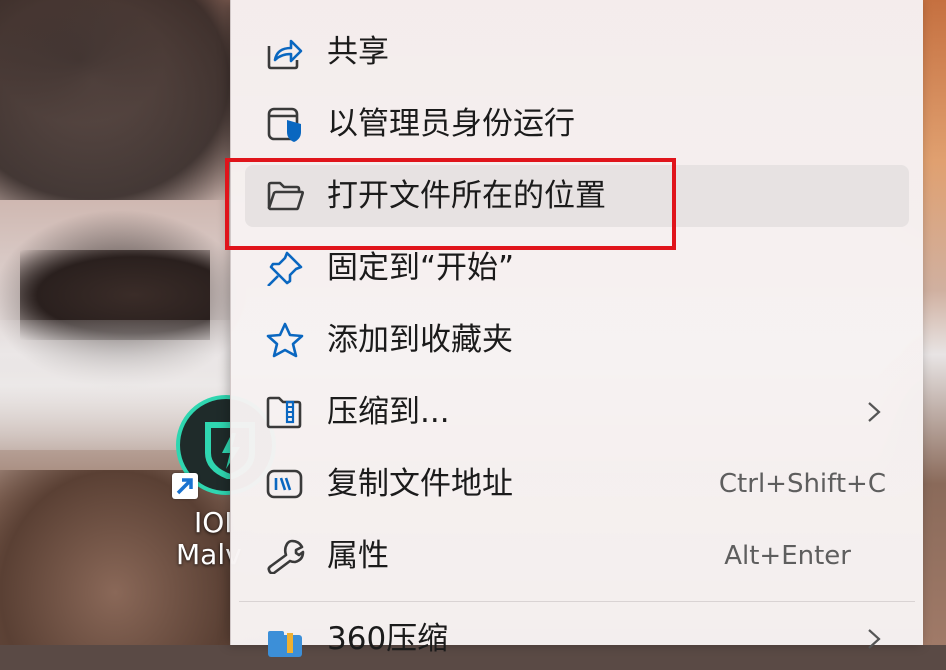 The width and height of the screenshot is (946, 670). I want to click on menu-item-share: 共享, so click(577, 52).